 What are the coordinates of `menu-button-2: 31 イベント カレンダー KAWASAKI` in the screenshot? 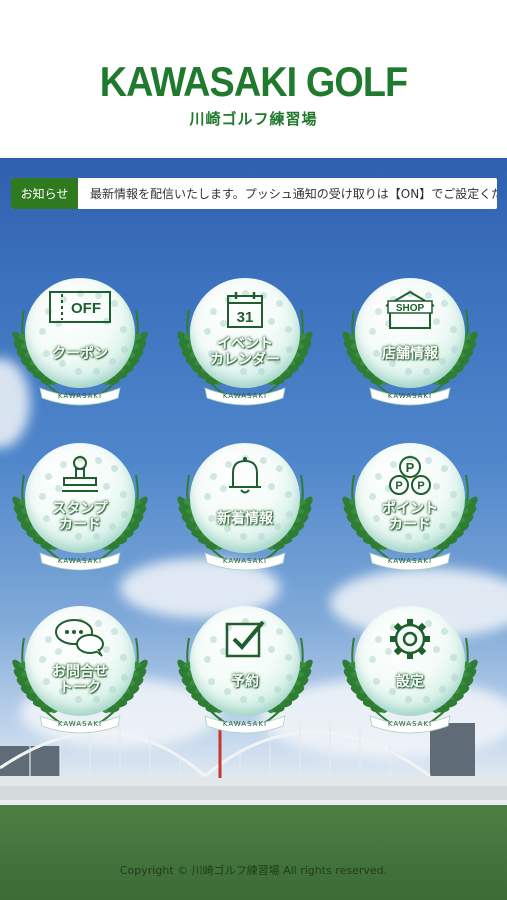 It's located at (245, 345).